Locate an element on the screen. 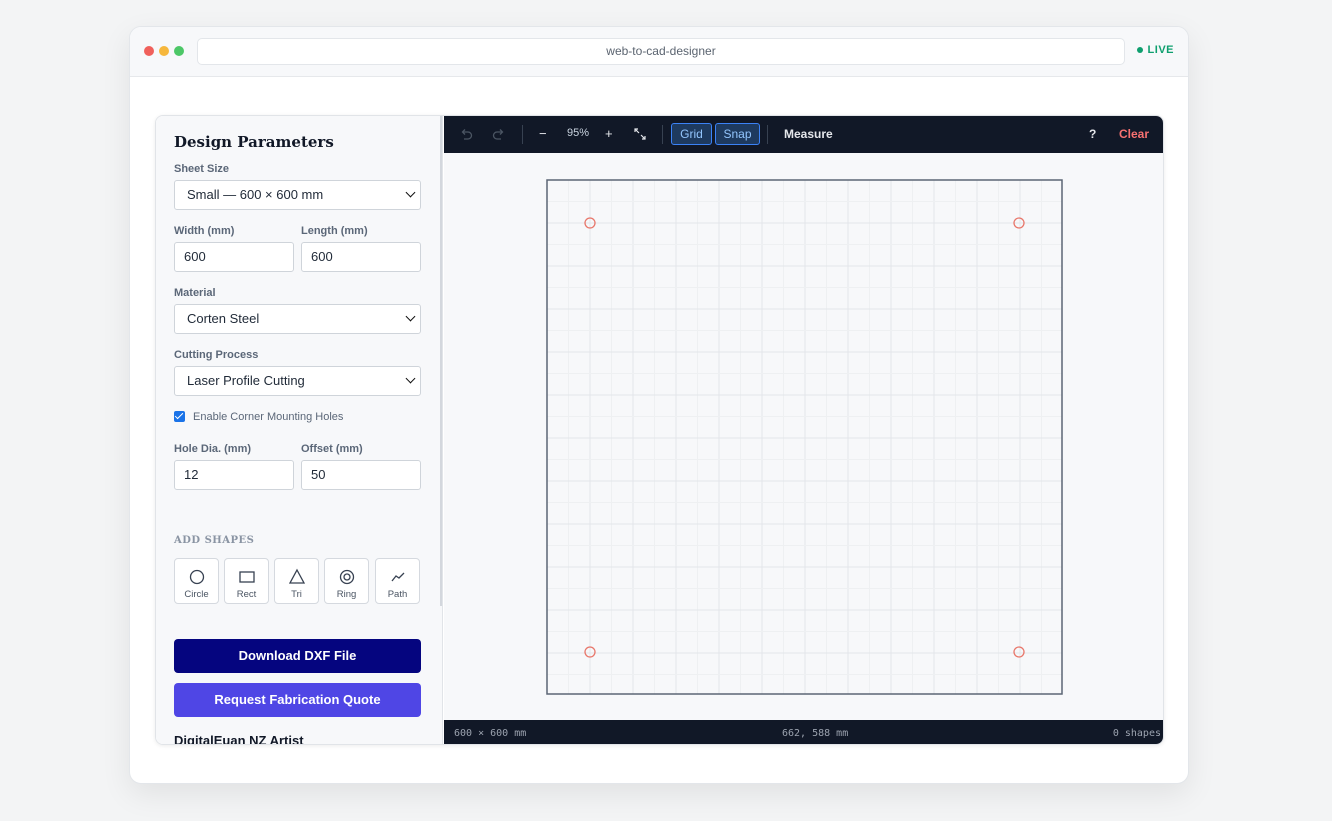 This screenshot has width=1332, height=821. shape-label: Circle is located at coordinates (196, 594).